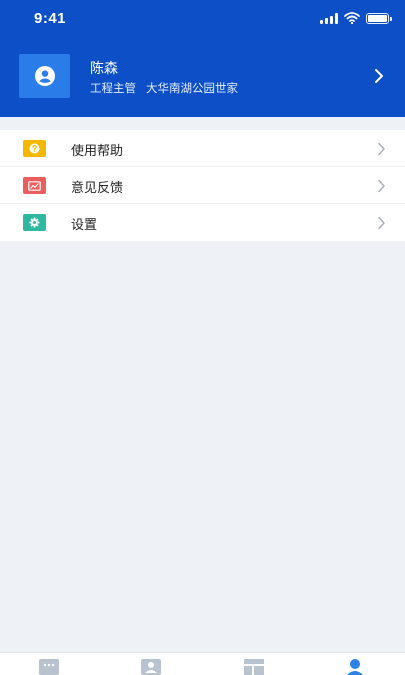  I want to click on profile-icon, so click(355, 667).